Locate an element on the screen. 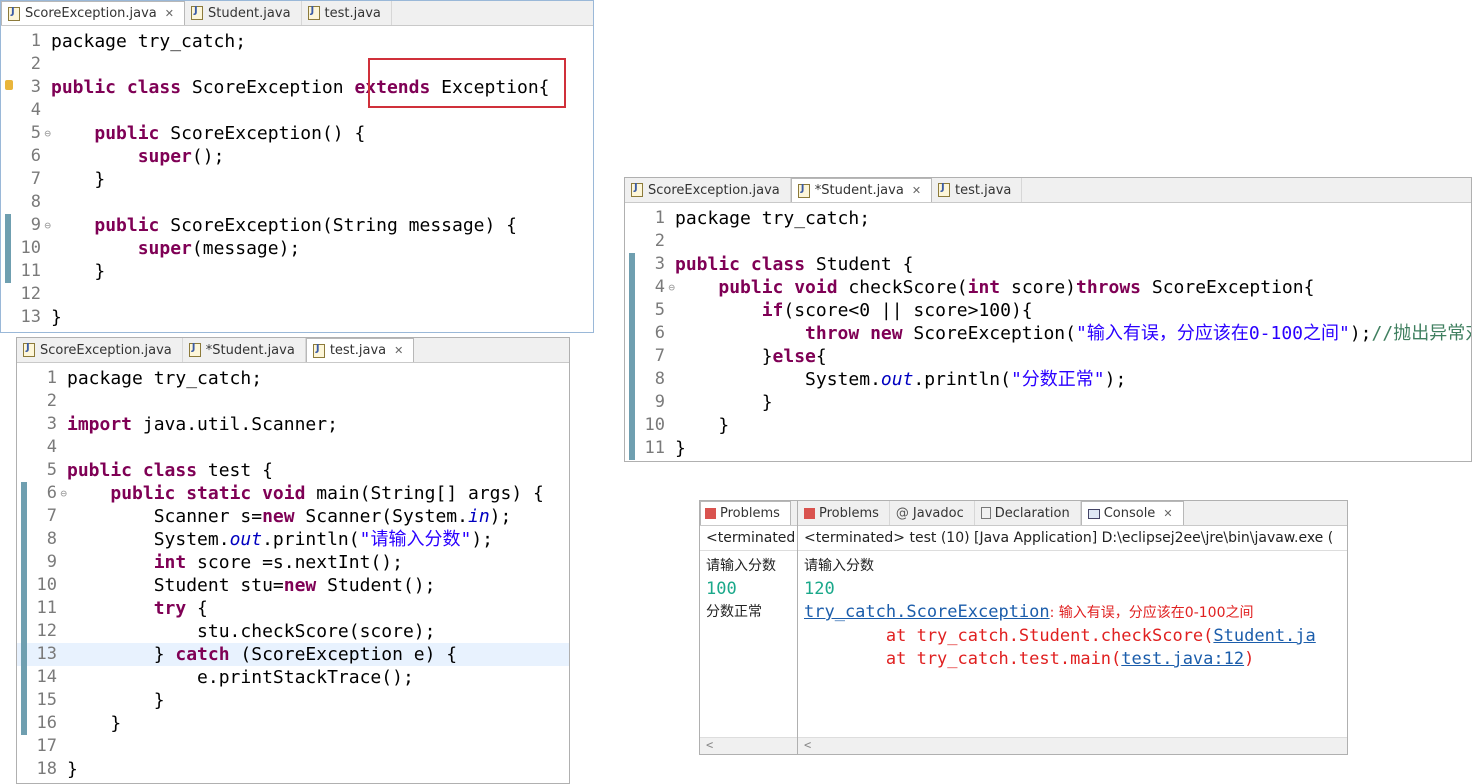 This screenshot has width=1472, height=784. line-number: 5 is located at coordinates (35, 133).